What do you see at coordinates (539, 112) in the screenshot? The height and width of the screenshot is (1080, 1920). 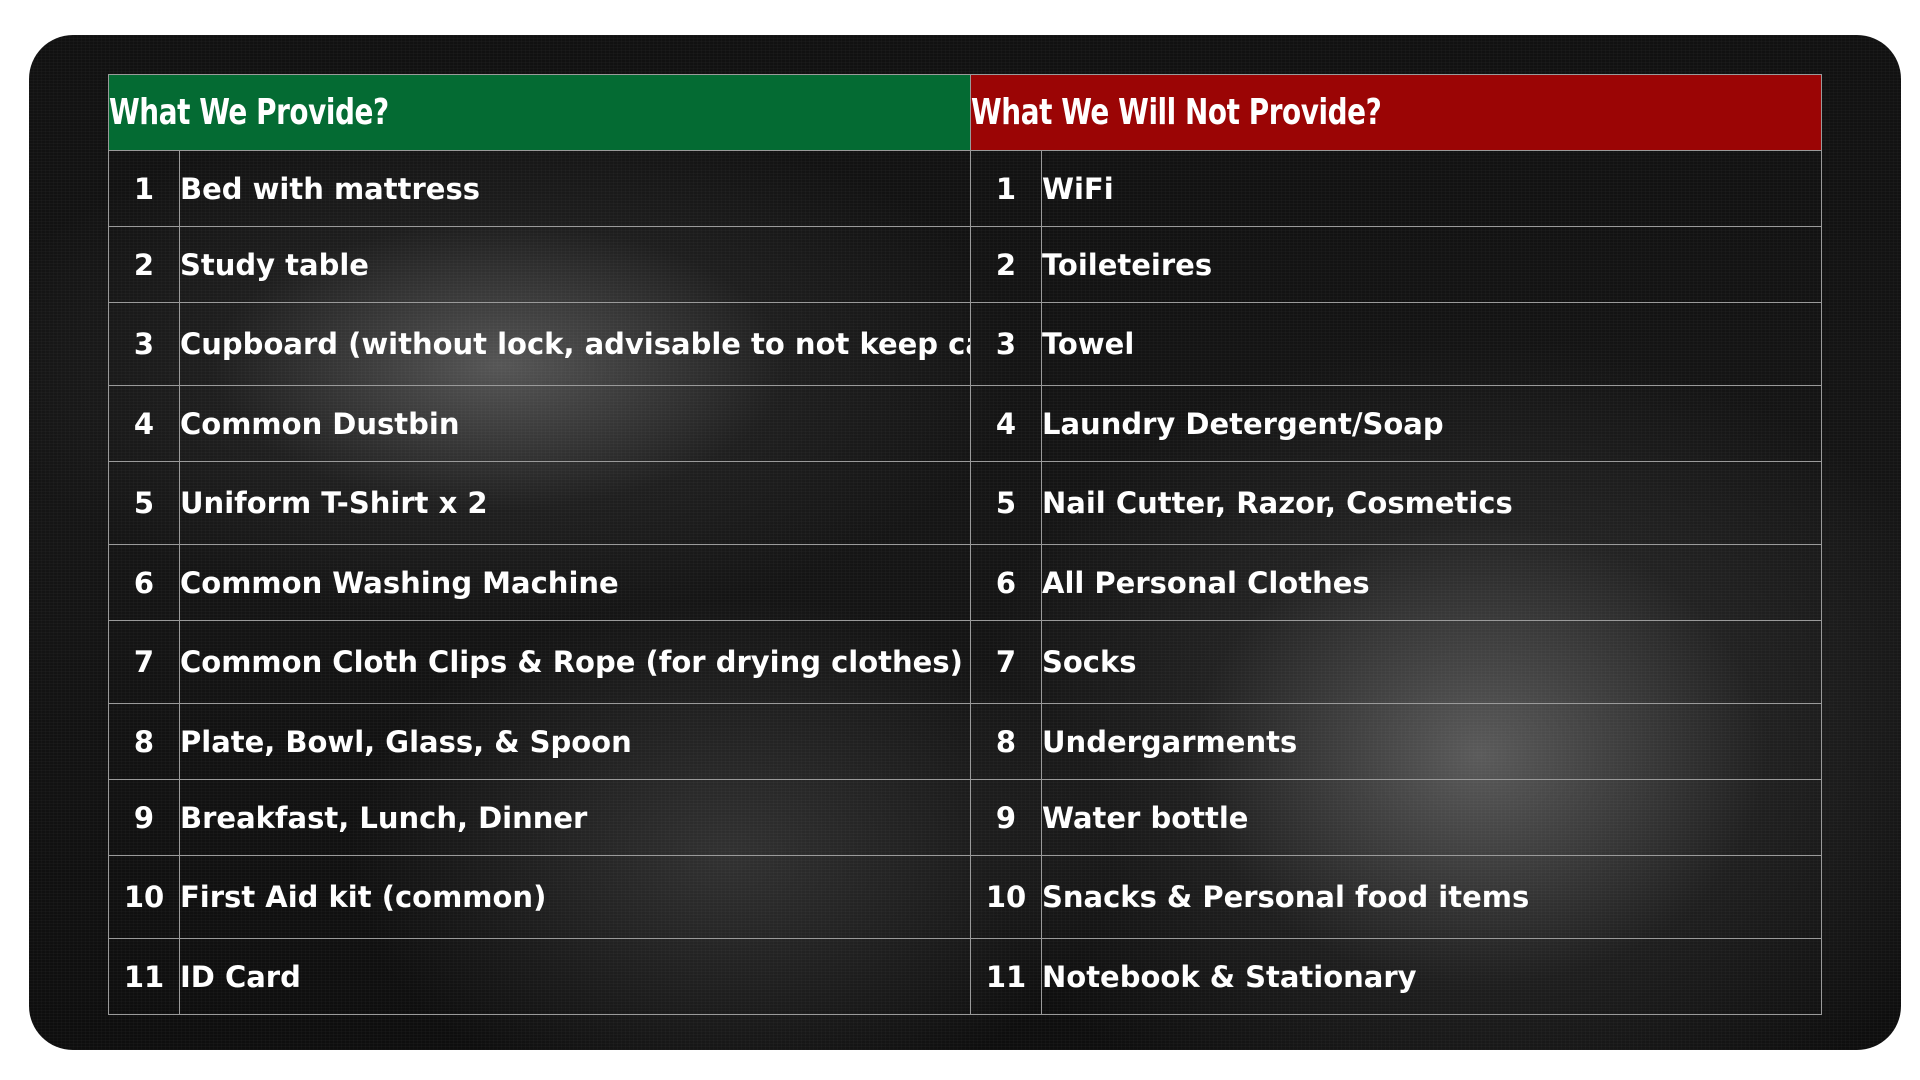 I see `provide-header: What We Provide?` at bounding box center [539, 112].